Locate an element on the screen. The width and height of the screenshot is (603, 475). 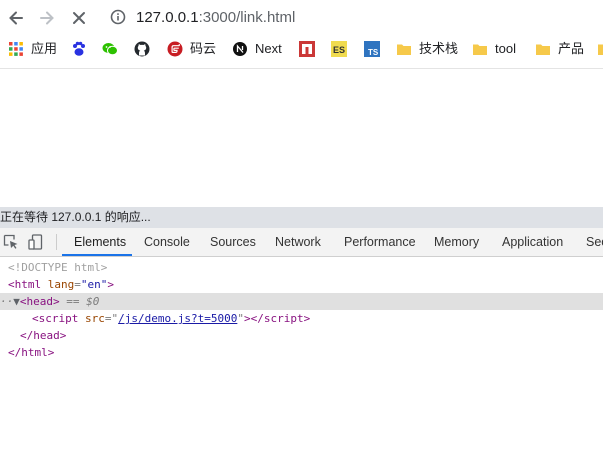
script-close-tag: script is located at coordinates (283, 318).